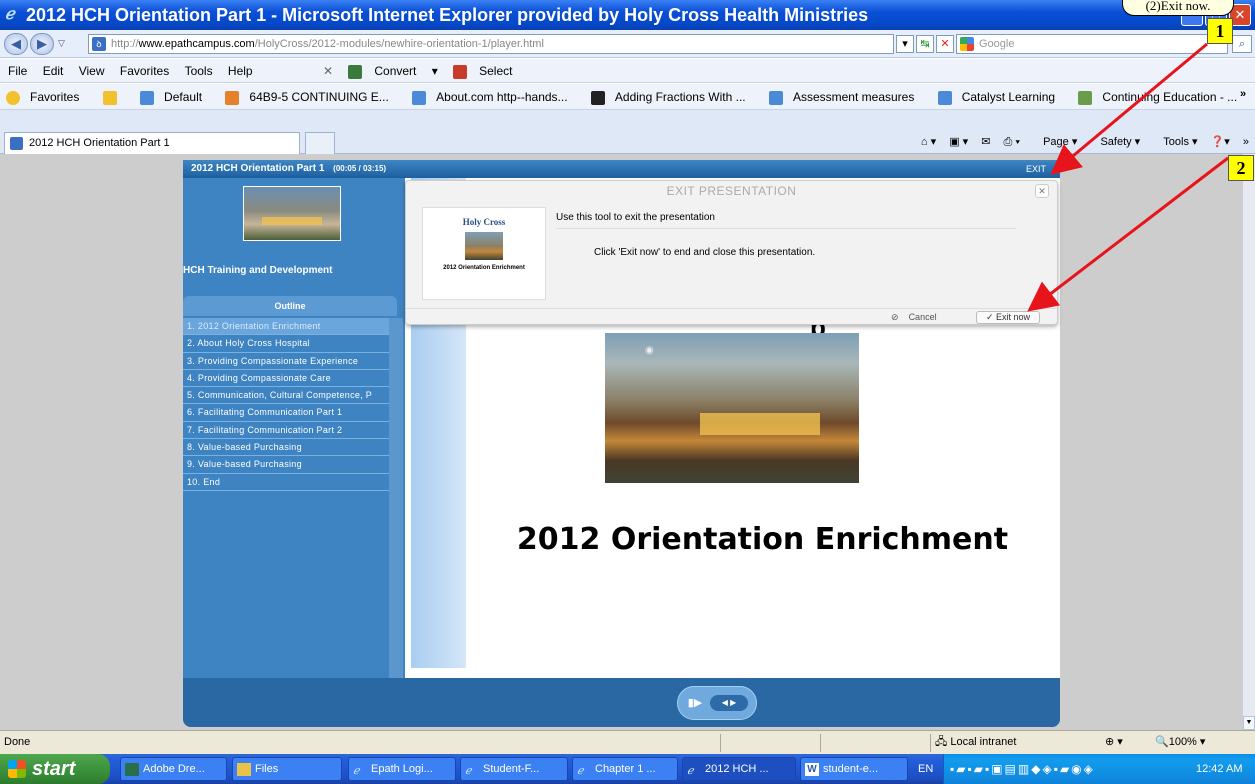  I want to click on fav-label: Assessment measures, so click(853, 97).